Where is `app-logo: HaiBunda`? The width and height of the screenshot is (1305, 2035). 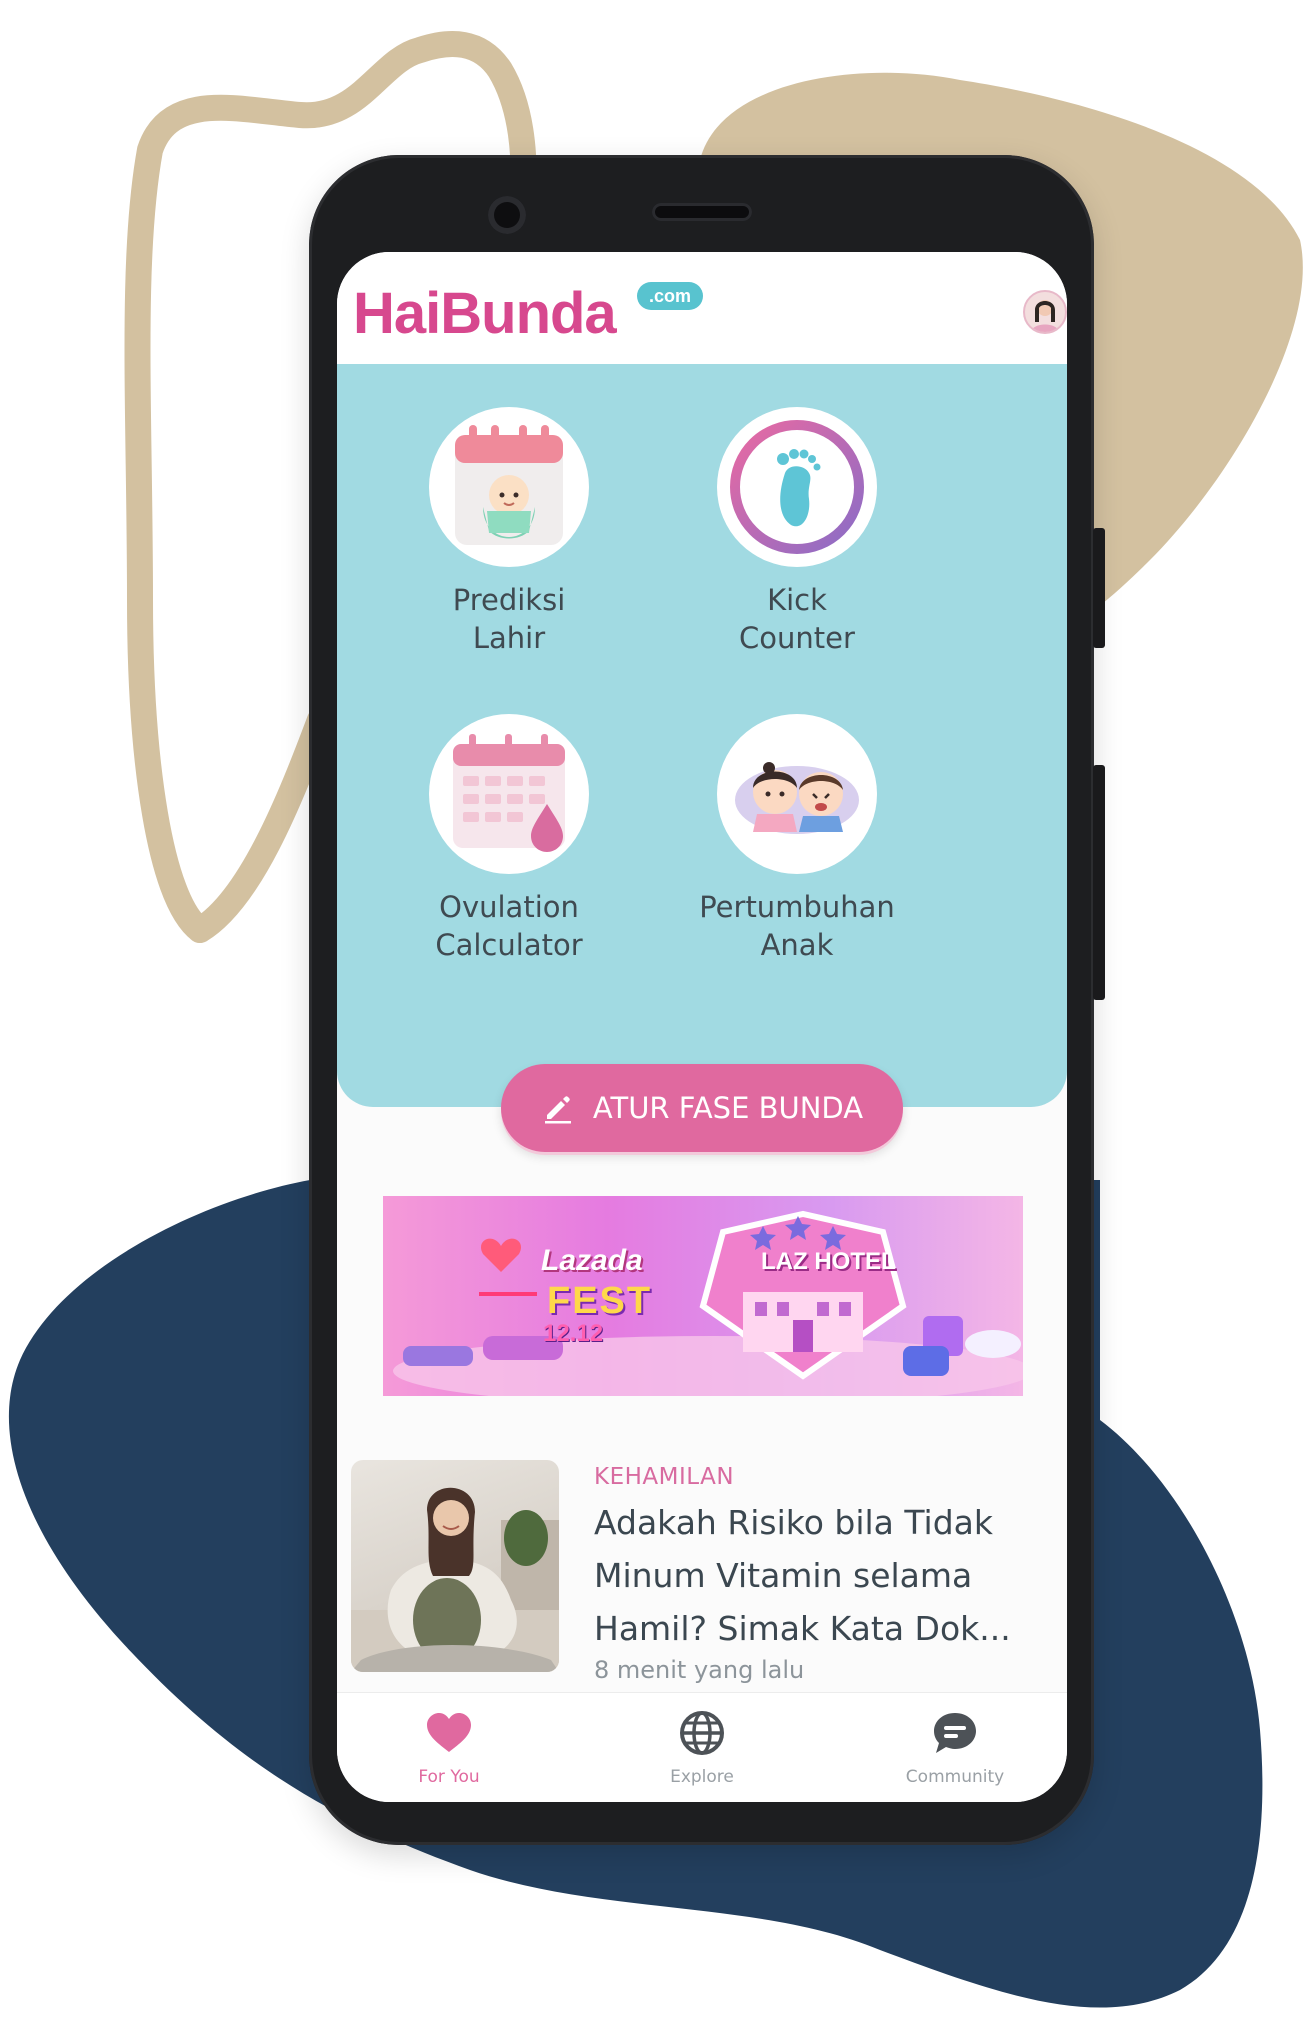 app-logo: HaiBunda is located at coordinates (485, 313).